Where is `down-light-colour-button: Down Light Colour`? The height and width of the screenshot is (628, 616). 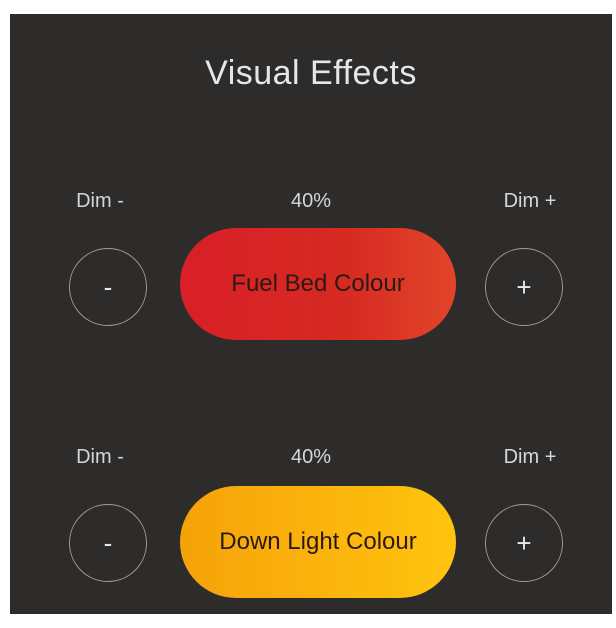
down-light-colour-button: Down Light Colour is located at coordinates (318, 542).